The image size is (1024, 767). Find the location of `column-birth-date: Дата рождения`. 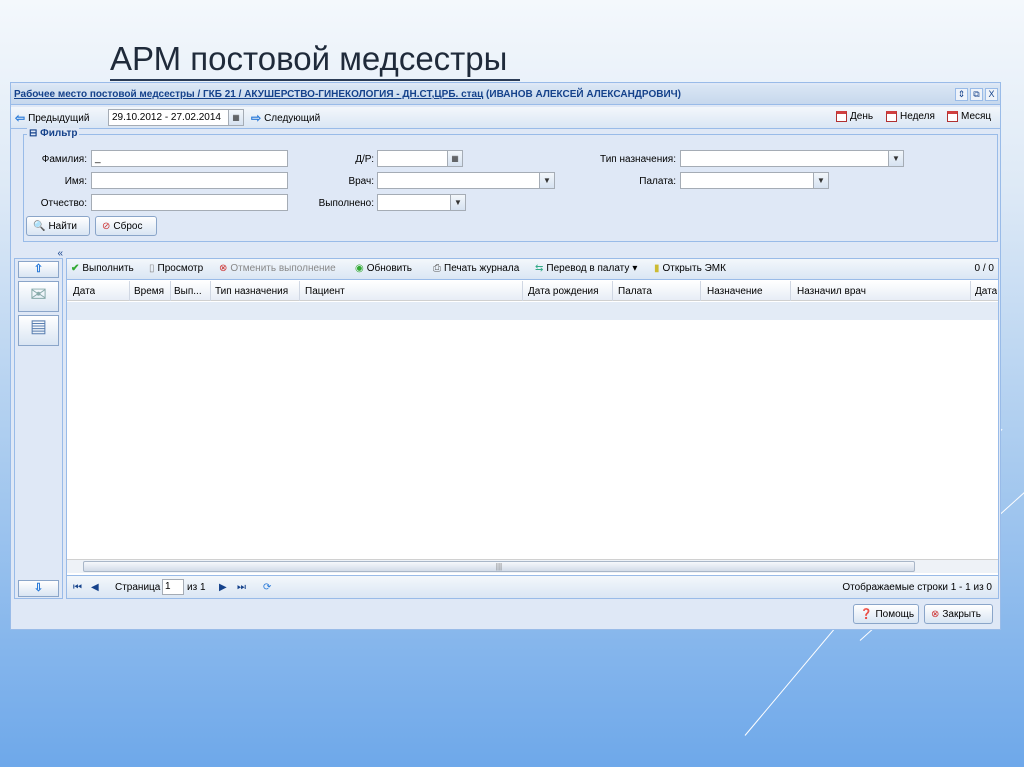

column-birth-date: Дата рождения is located at coordinates (563, 291).